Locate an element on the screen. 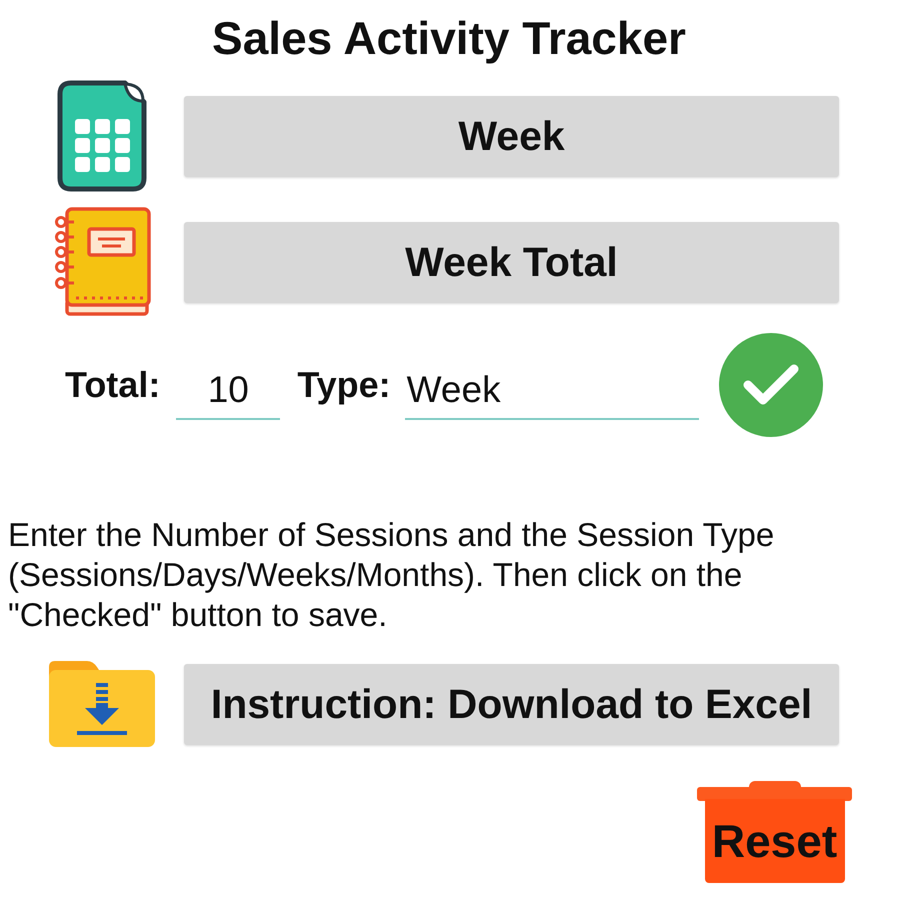 Image resolution: width=898 pixels, height=900 pixels. notebook-icon is located at coordinates (102, 262).